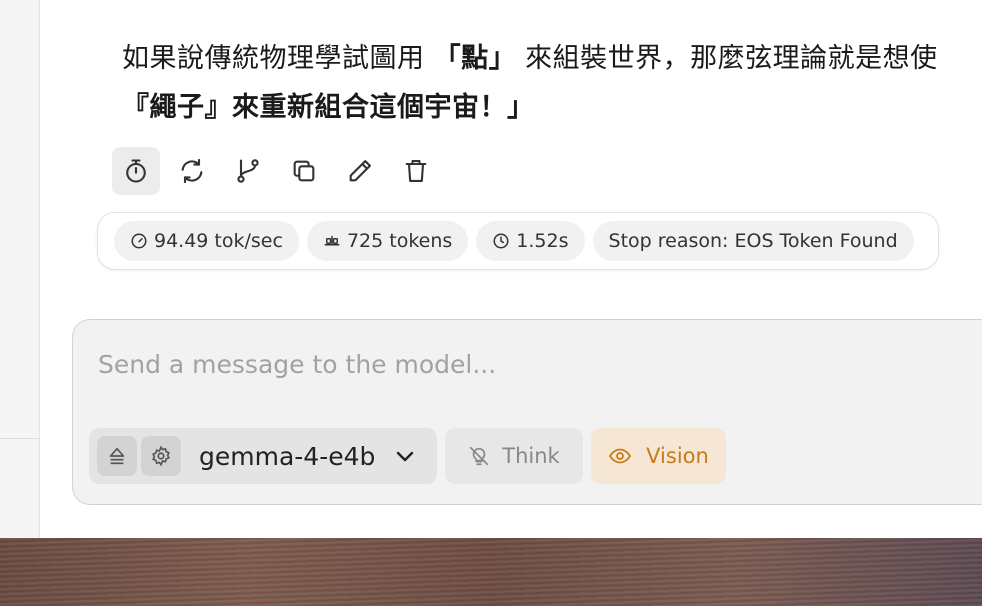 Image resolution: width=982 pixels, height=606 pixels. I want to click on lightbulb-off-icon, so click(479, 456).